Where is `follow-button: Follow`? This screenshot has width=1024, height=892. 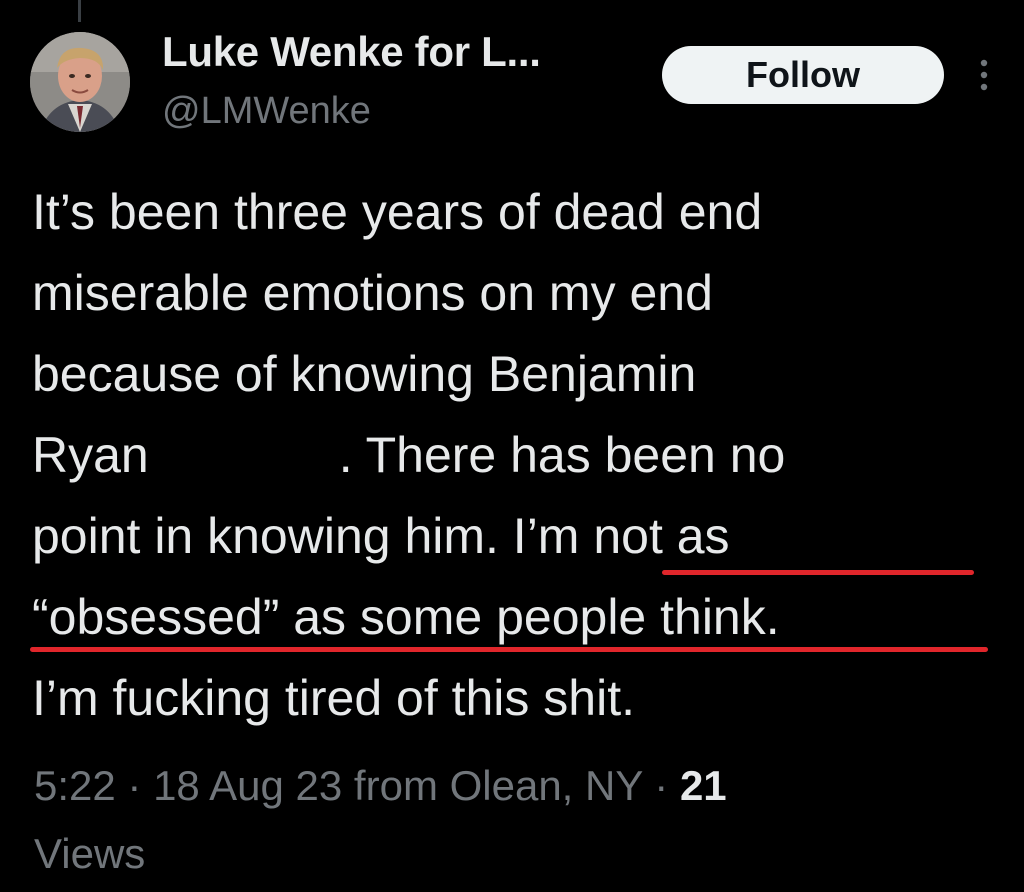
follow-button: Follow is located at coordinates (803, 75).